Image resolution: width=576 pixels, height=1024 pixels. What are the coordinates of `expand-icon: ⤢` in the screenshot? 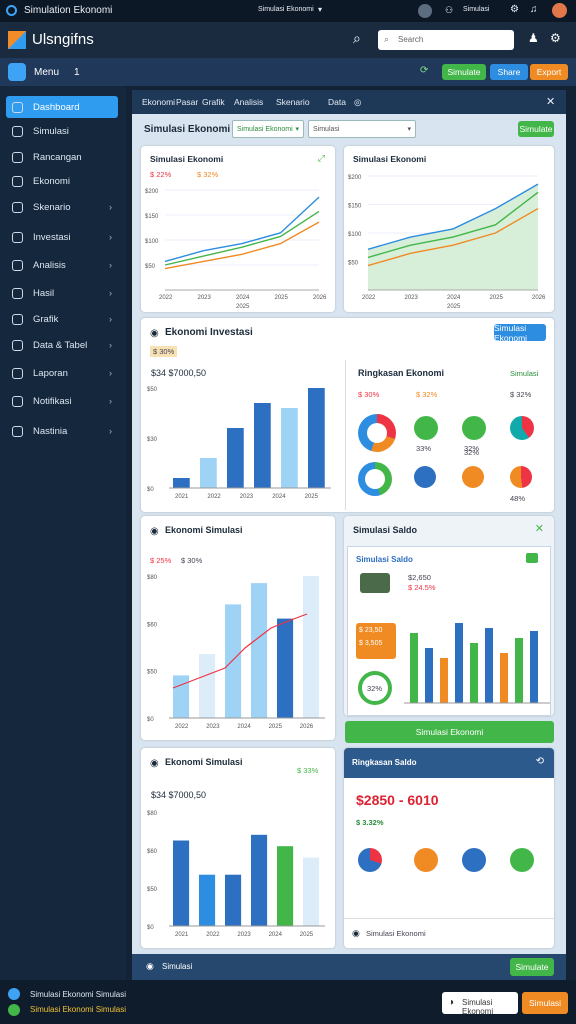 It's located at (321, 158).